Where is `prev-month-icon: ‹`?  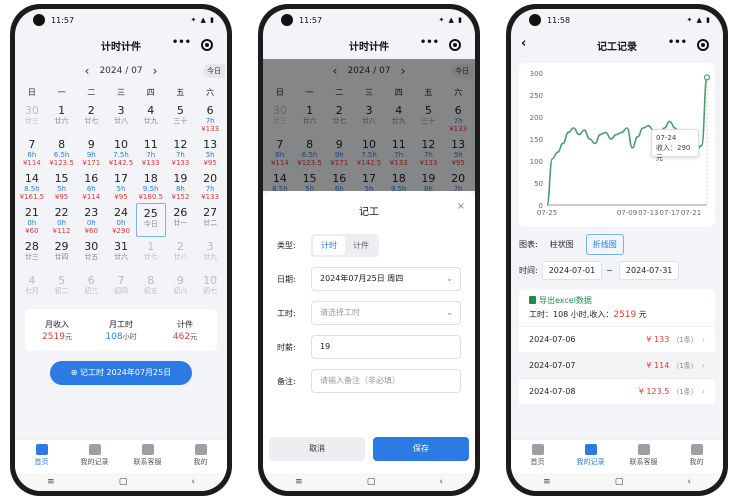
prev-month-icon: ‹ is located at coordinates (87, 71).